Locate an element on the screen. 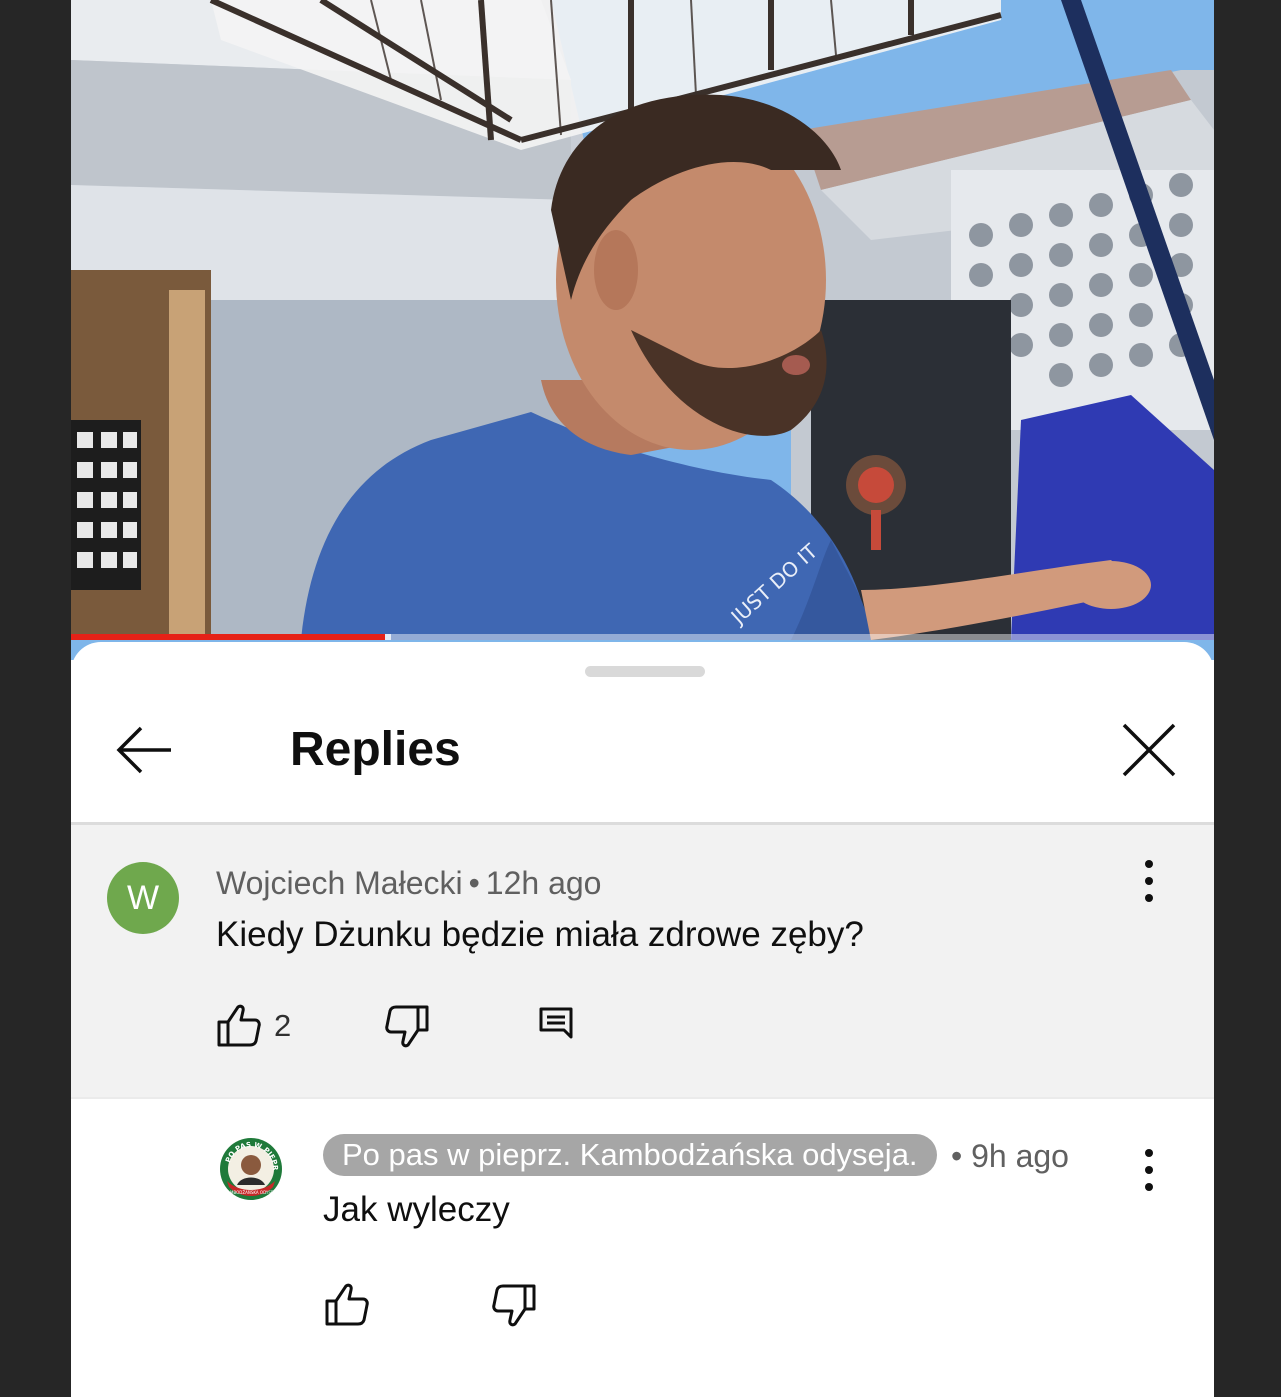 The height and width of the screenshot is (1397, 1281). comment-meta: Wojciech Małecki • 12h ago is located at coordinates (408, 883).